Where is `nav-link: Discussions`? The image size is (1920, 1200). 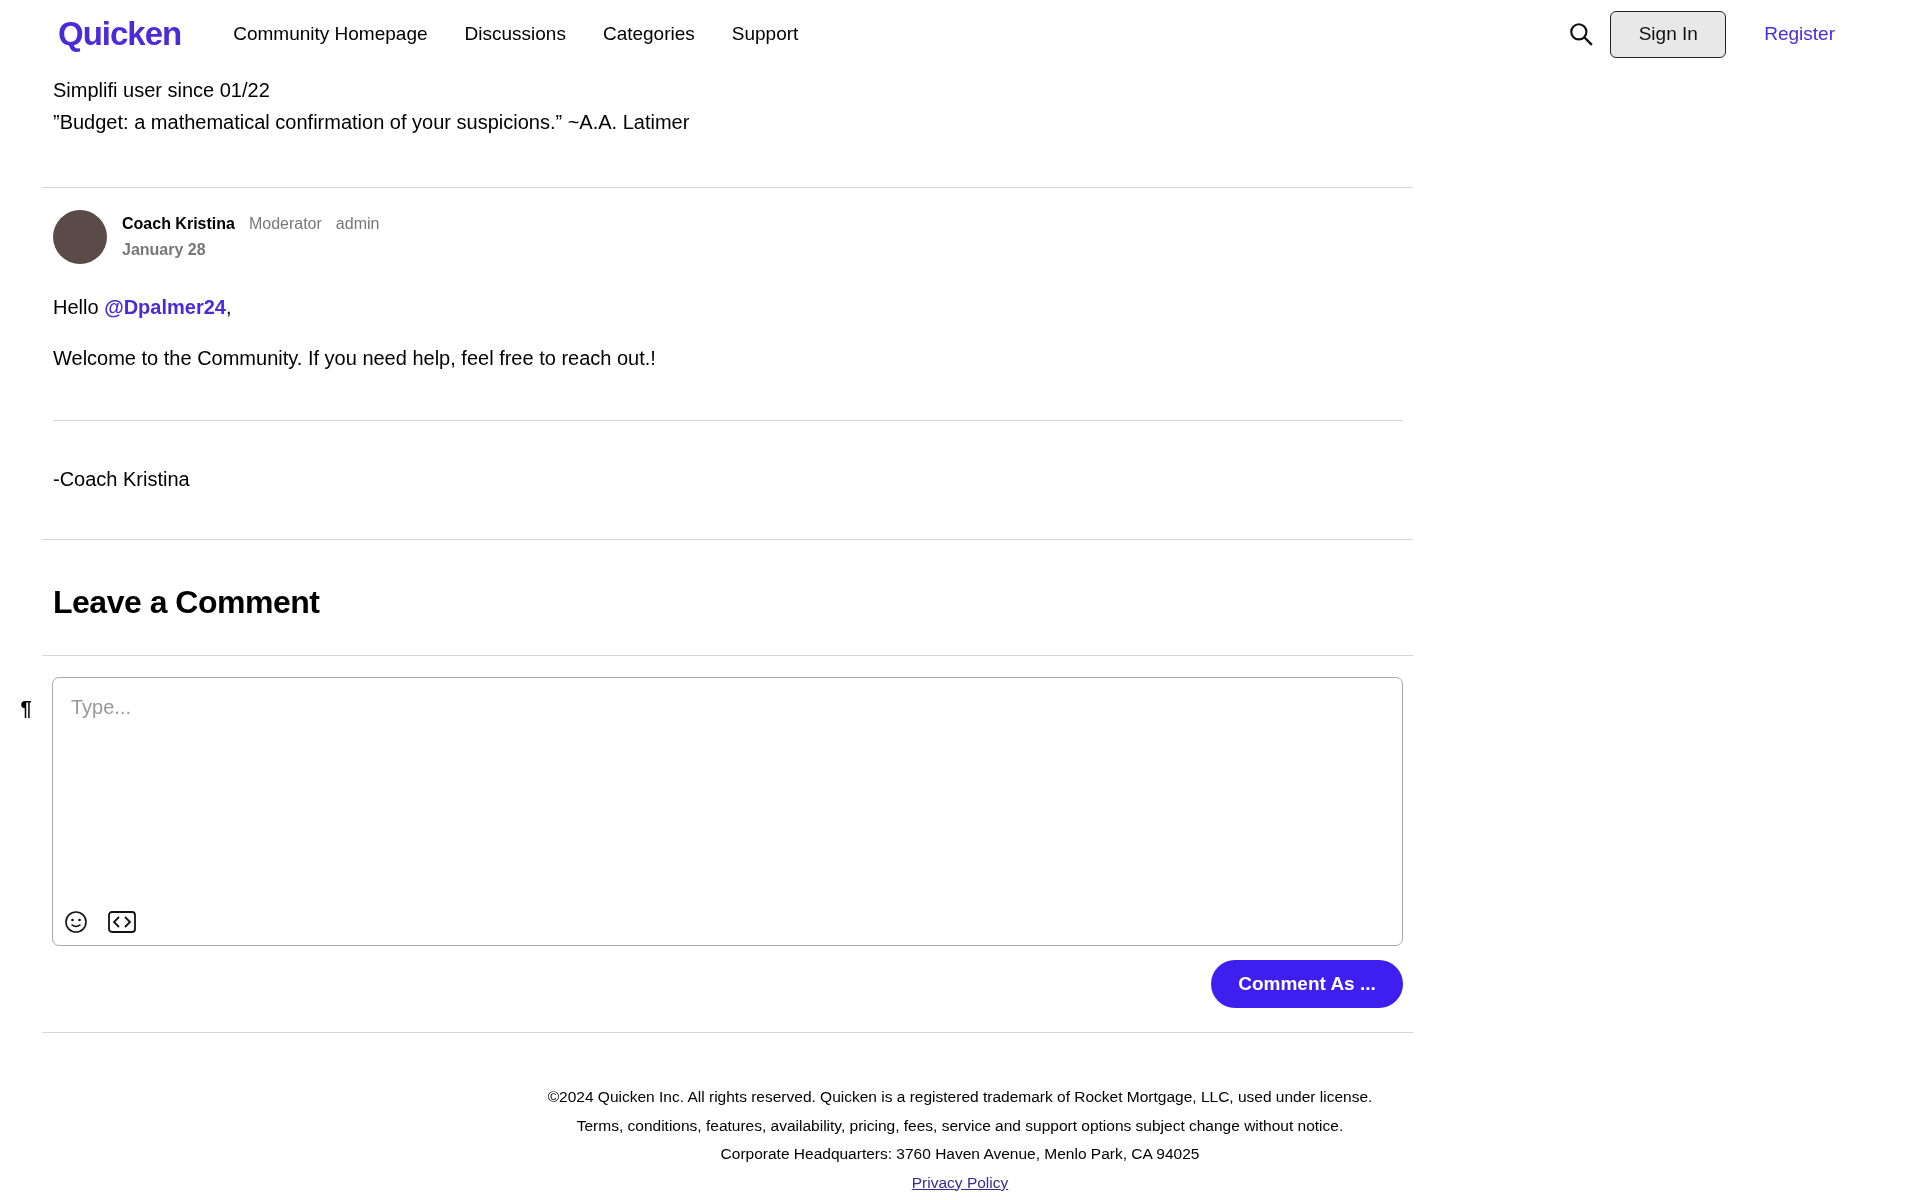 nav-link: Discussions is located at coordinates (515, 34).